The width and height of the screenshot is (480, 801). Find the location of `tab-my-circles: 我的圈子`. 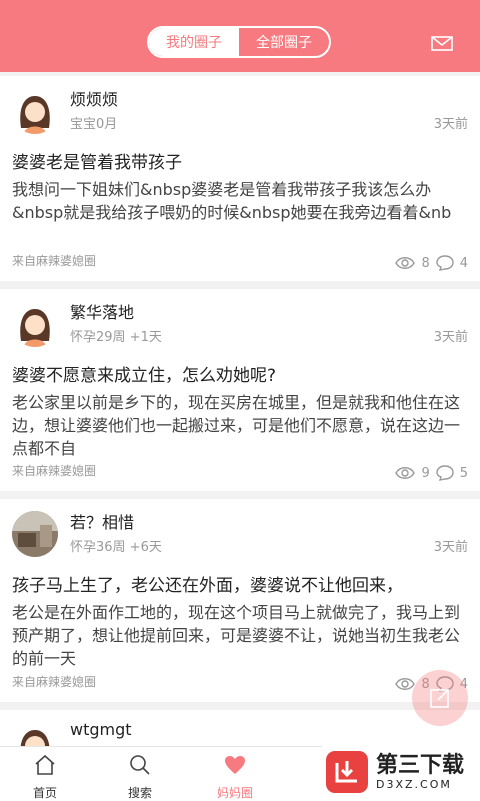

tab-my-circles: 我的圈子 is located at coordinates (194, 42).